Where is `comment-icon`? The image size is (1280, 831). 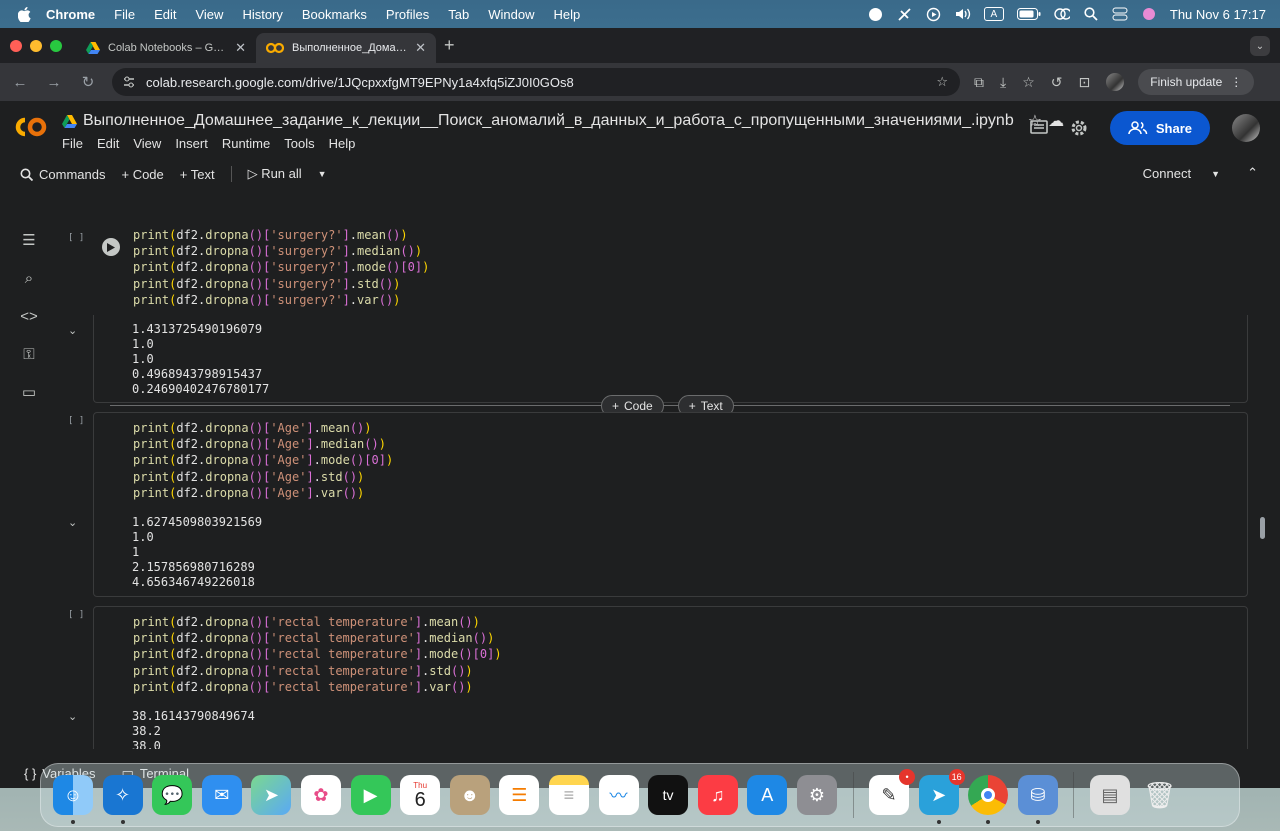 comment-icon is located at coordinates (1039, 128).